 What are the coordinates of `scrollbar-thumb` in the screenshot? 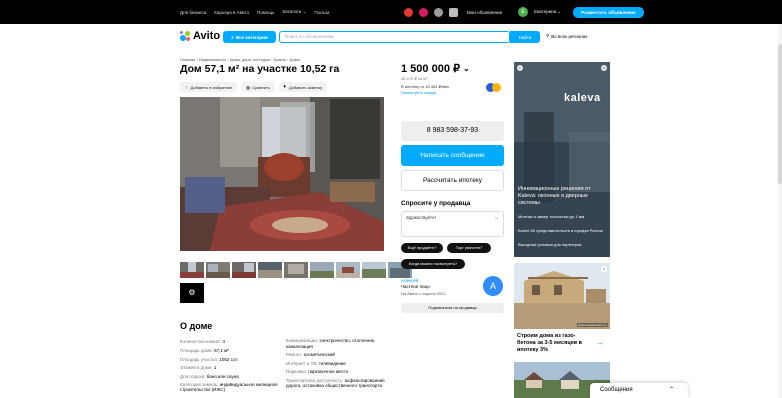 It's located at (780, 114).